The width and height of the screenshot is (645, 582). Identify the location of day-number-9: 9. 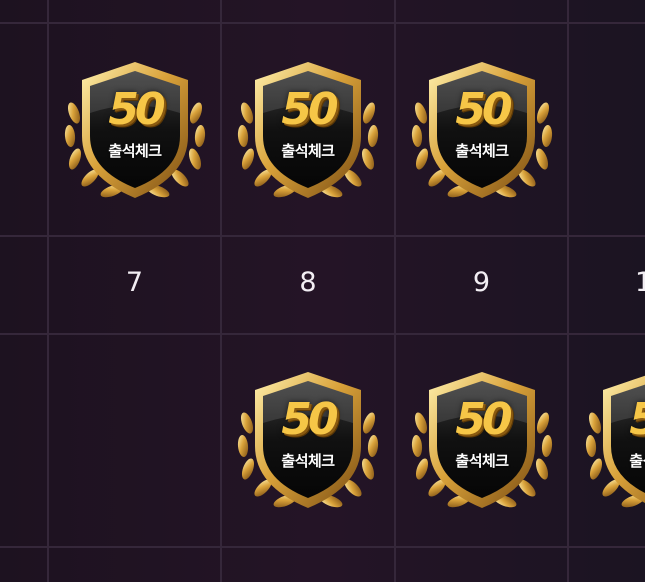
(481, 282).